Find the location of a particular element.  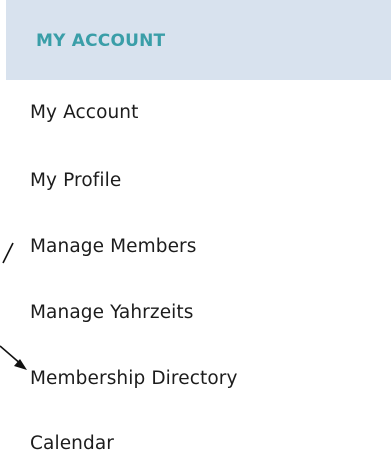

menu-section-title: MY ACCOUNT is located at coordinates (101, 41).